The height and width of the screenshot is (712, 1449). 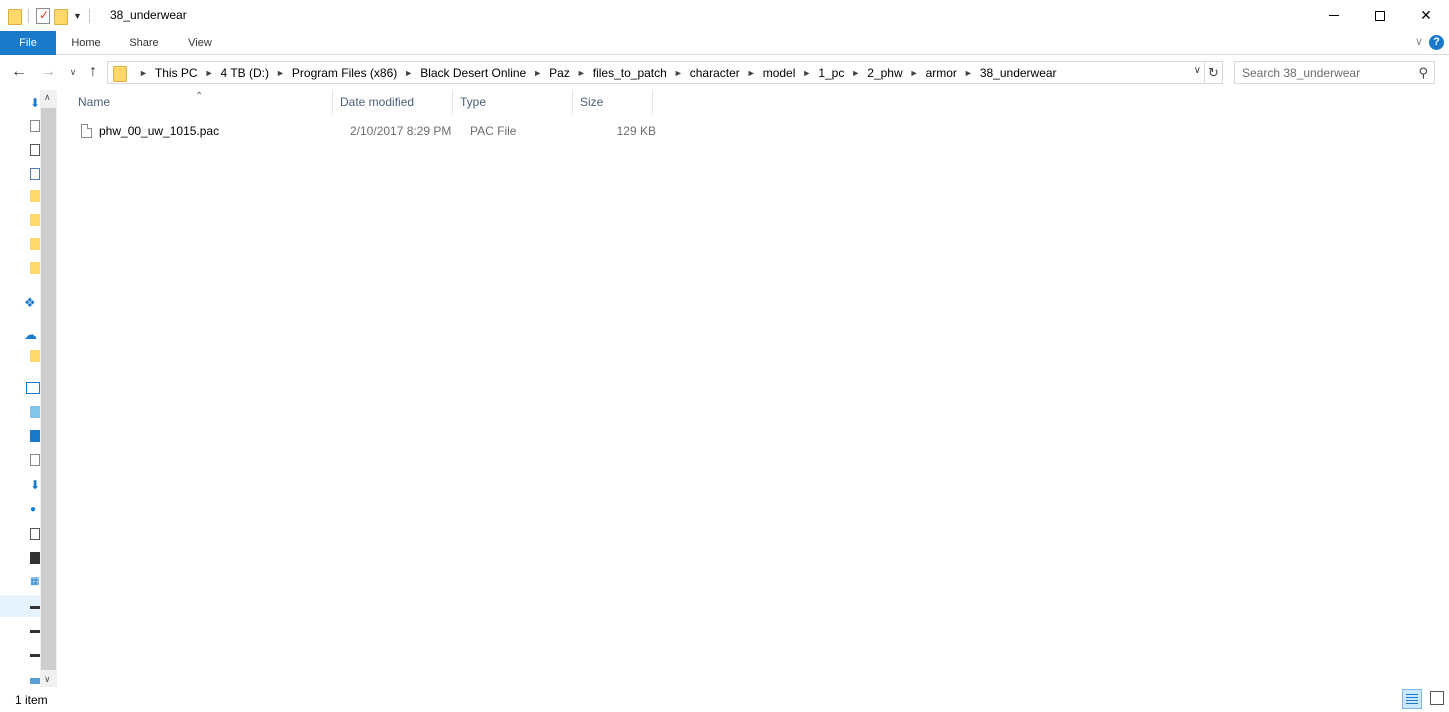 I want to click on file-name: phw_00_uw_1015.pac, so click(x=217, y=131).